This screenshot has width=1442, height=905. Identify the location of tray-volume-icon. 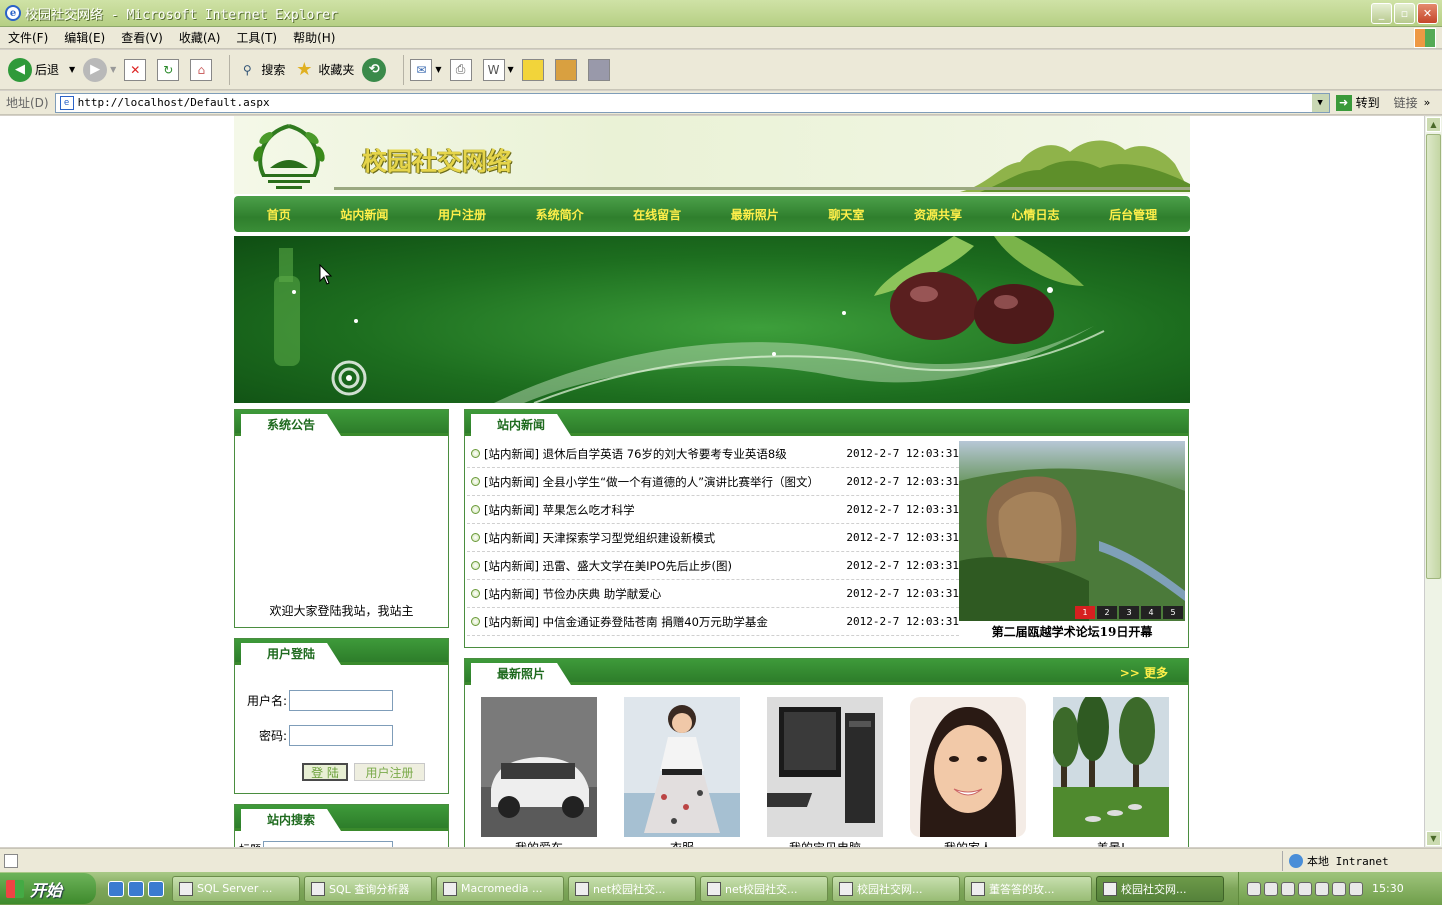
(1339, 888).